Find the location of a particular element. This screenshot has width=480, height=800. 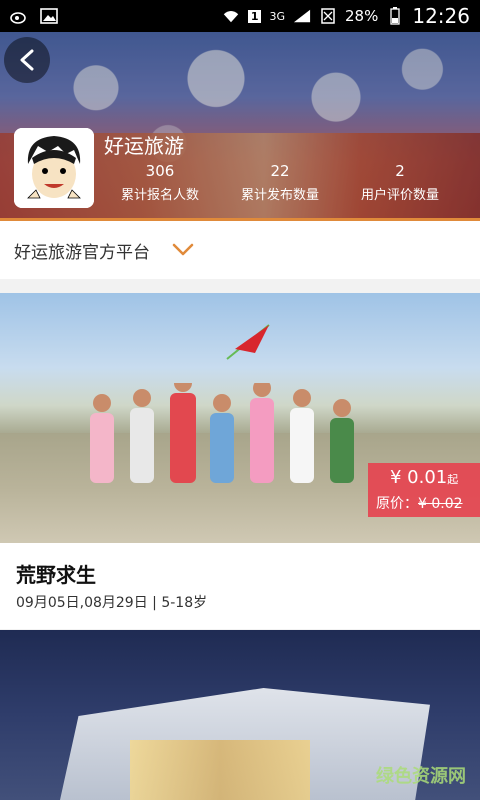

status-bar: 1 3G 28% 12:26 is located at coordinates (240, 16).